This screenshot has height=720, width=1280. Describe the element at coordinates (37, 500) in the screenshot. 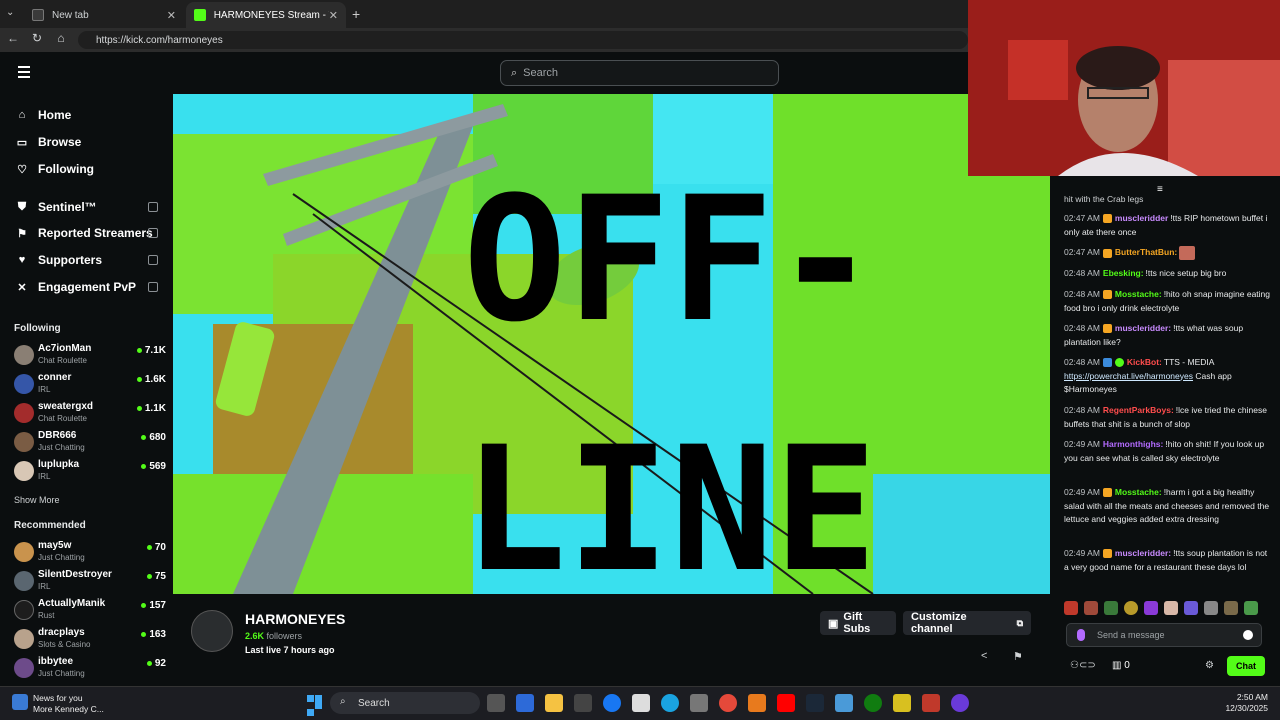

I see `show-more-link: Show More` at that location.